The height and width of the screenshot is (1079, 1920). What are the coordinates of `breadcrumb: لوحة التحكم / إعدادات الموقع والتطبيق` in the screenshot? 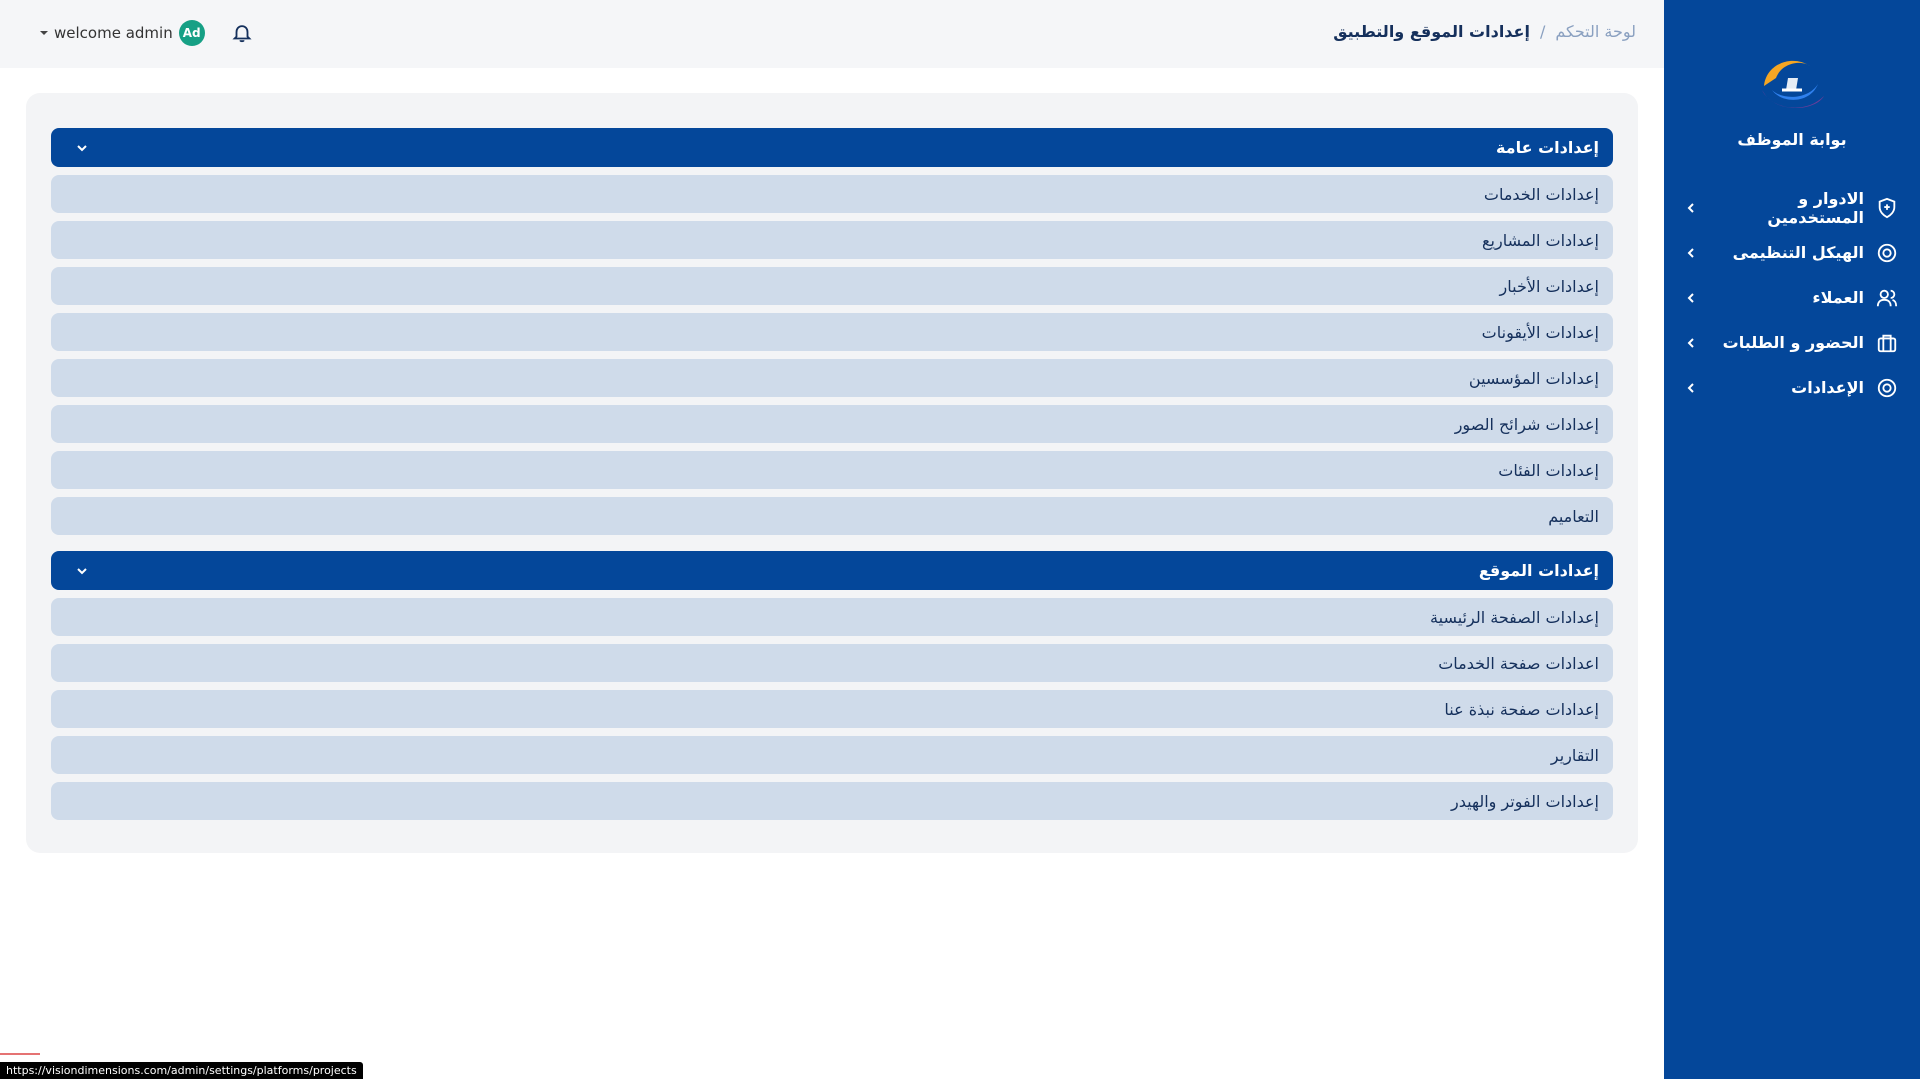 It's located at (1484, 31).